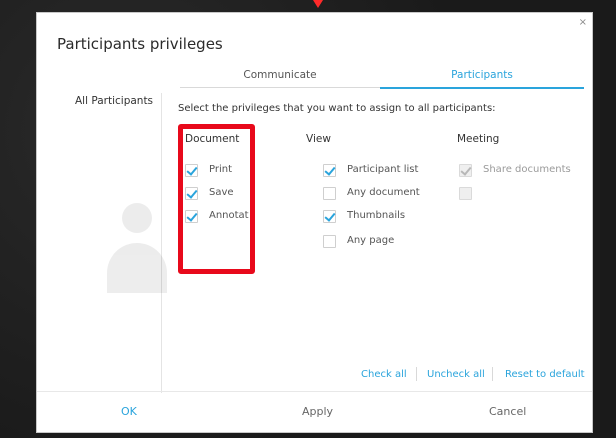 The height and width of the screenshot is (438, 616). Describe the element at coordinates (465, 170) in the screenshot. I see `checkbox-share-documents` at that location.